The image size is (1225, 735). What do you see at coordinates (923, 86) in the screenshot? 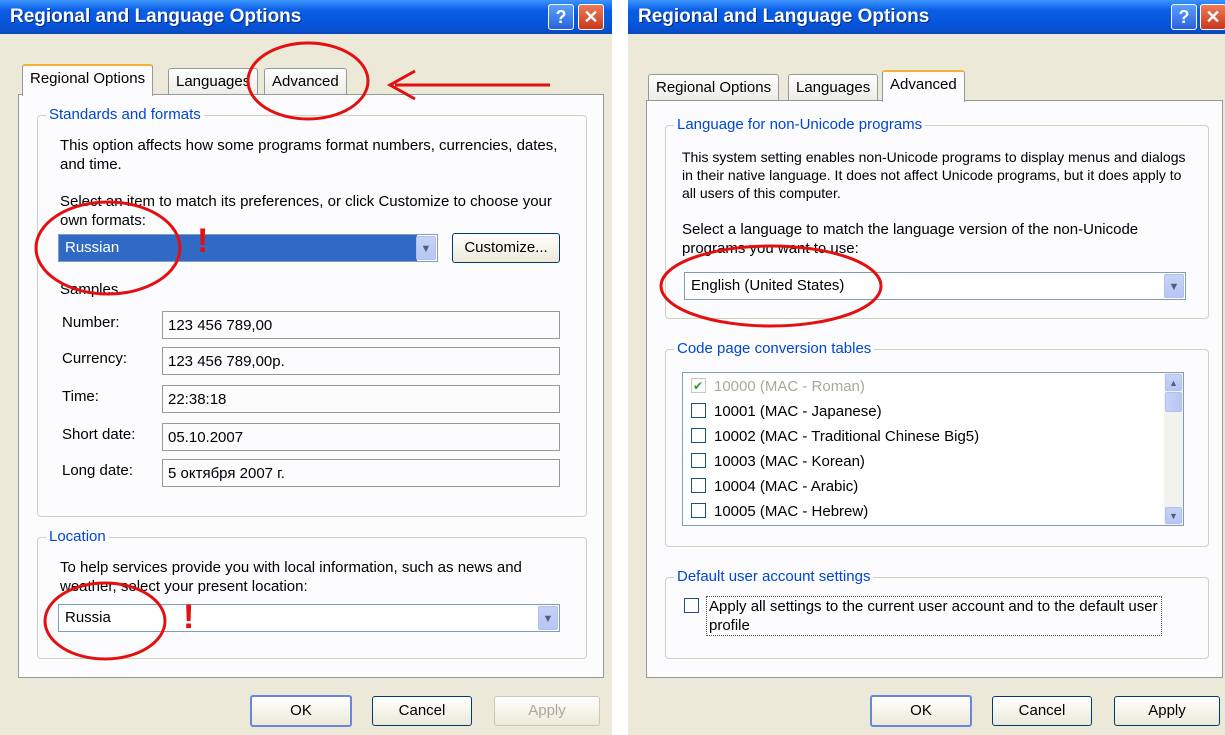
I see `tab-advanced: Advanced` at bounding box center [923, 86].